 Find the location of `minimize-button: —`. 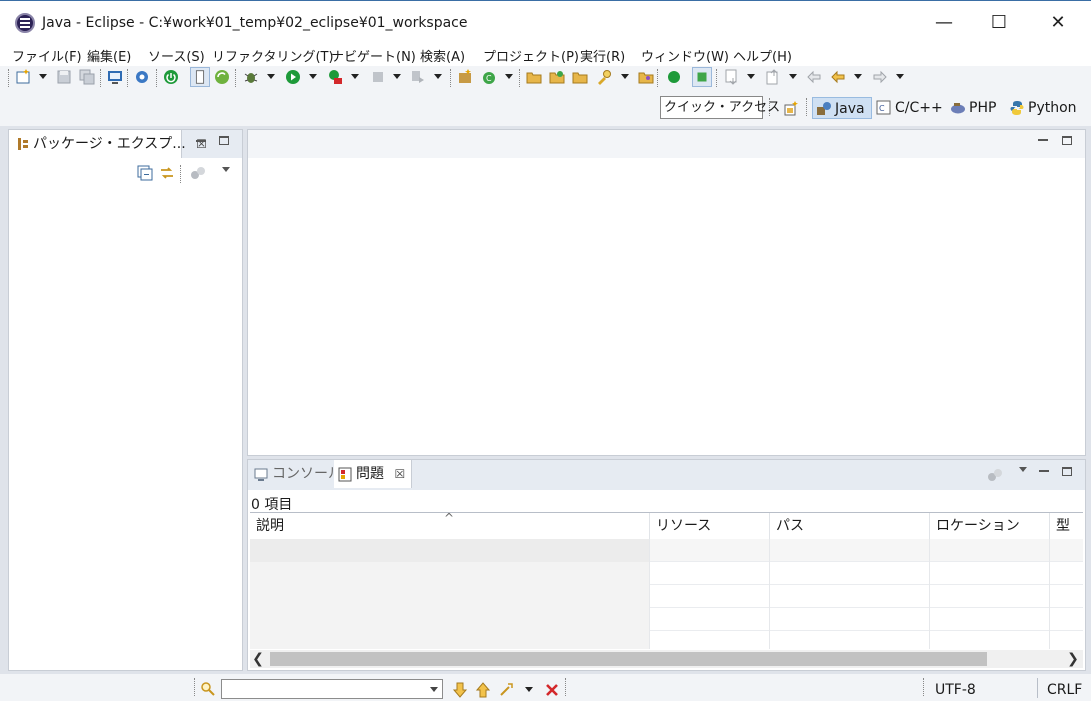

minimize-button: — is located at coordinates (944, 23).